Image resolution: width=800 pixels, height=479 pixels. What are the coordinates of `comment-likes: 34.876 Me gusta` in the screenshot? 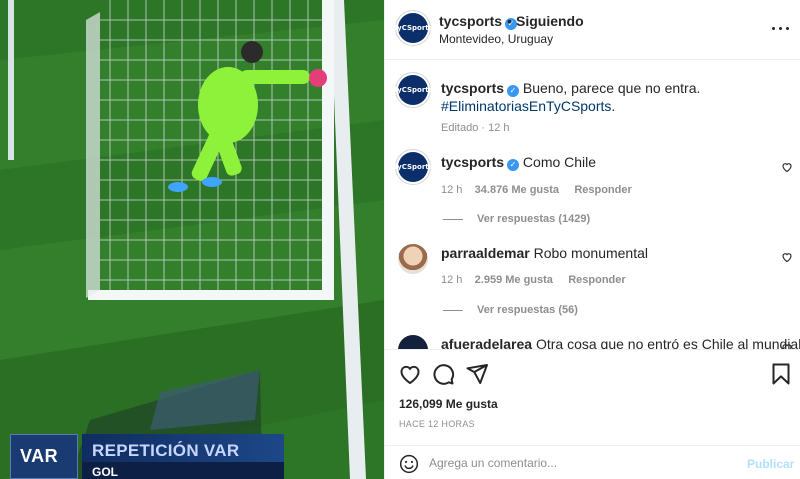 It's located at (517, 190).